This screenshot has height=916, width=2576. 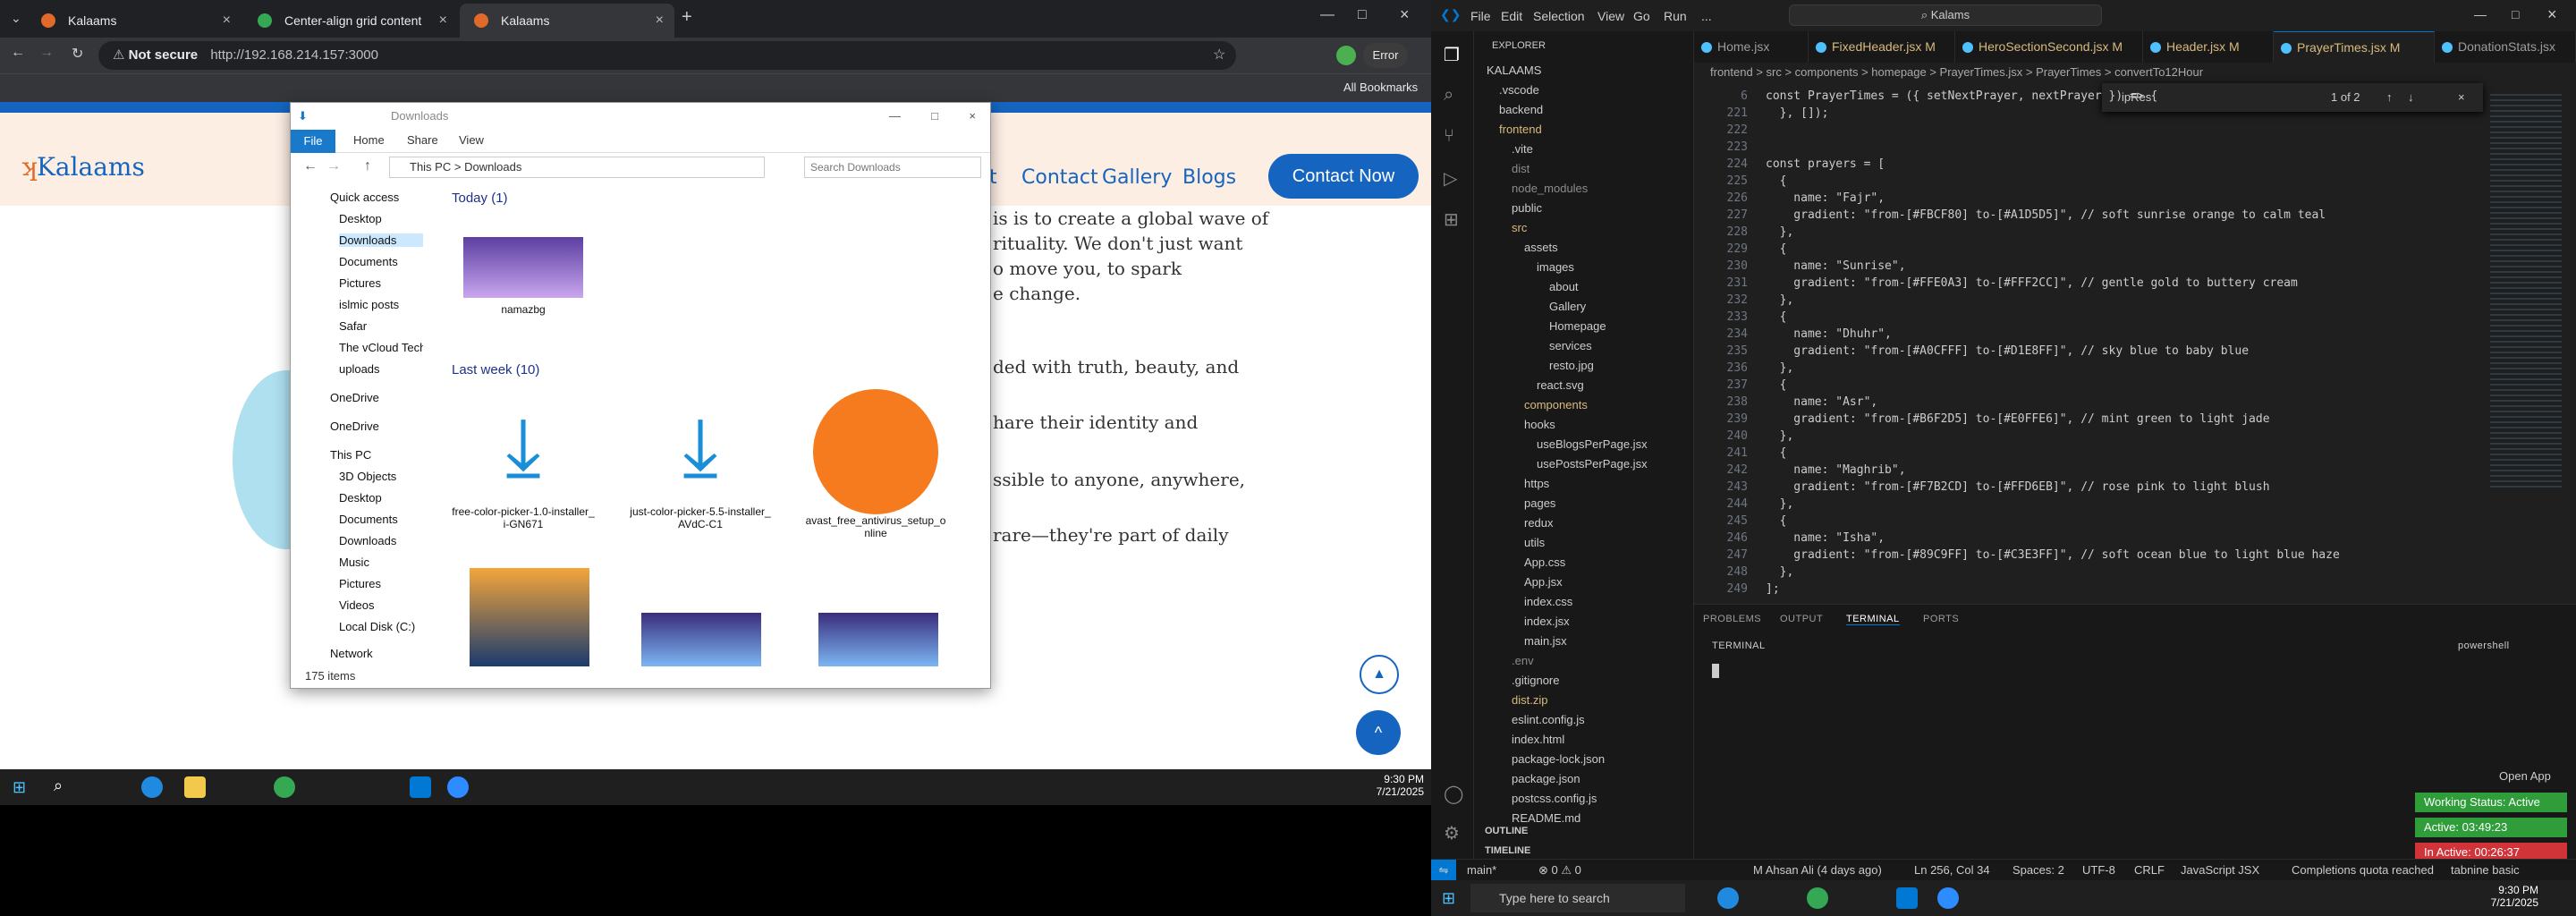 What do you see at coordinates (1556, 404) in the screenshot?
I see `tree-item: components` at bounding box center [1556, 404].